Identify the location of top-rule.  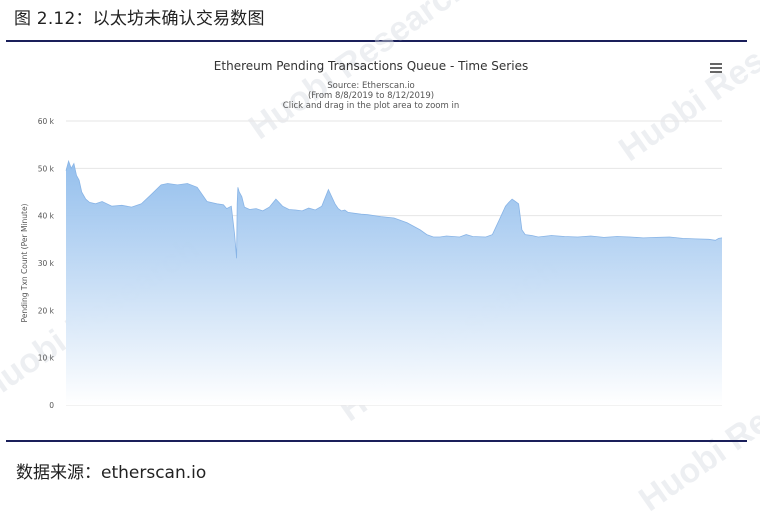
(376, 41).